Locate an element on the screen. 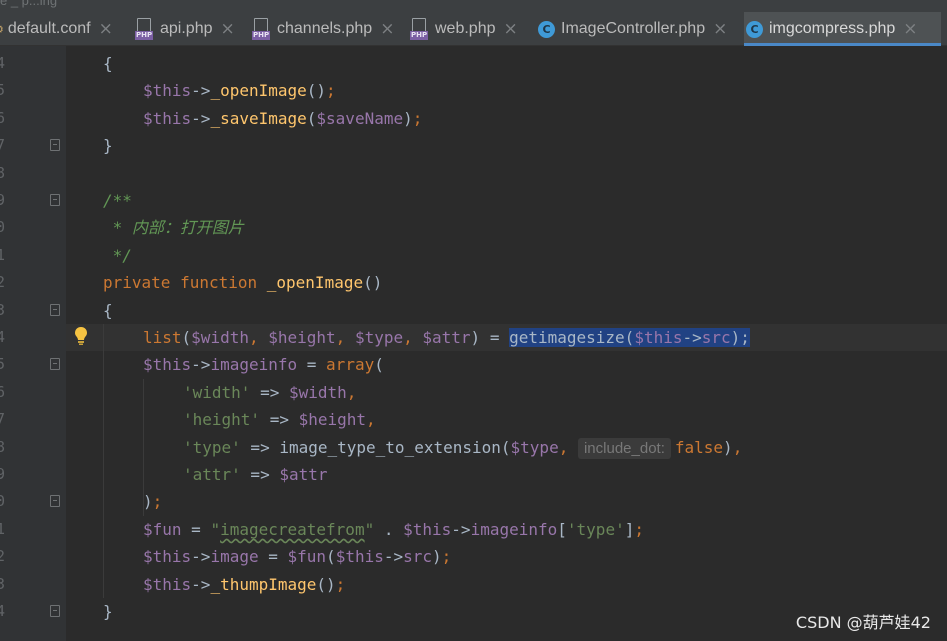 The height and width of the screenshot is (641, 947). tab-imagecontroller-php: C ImageController.php × is located at coordinates (638, 29).